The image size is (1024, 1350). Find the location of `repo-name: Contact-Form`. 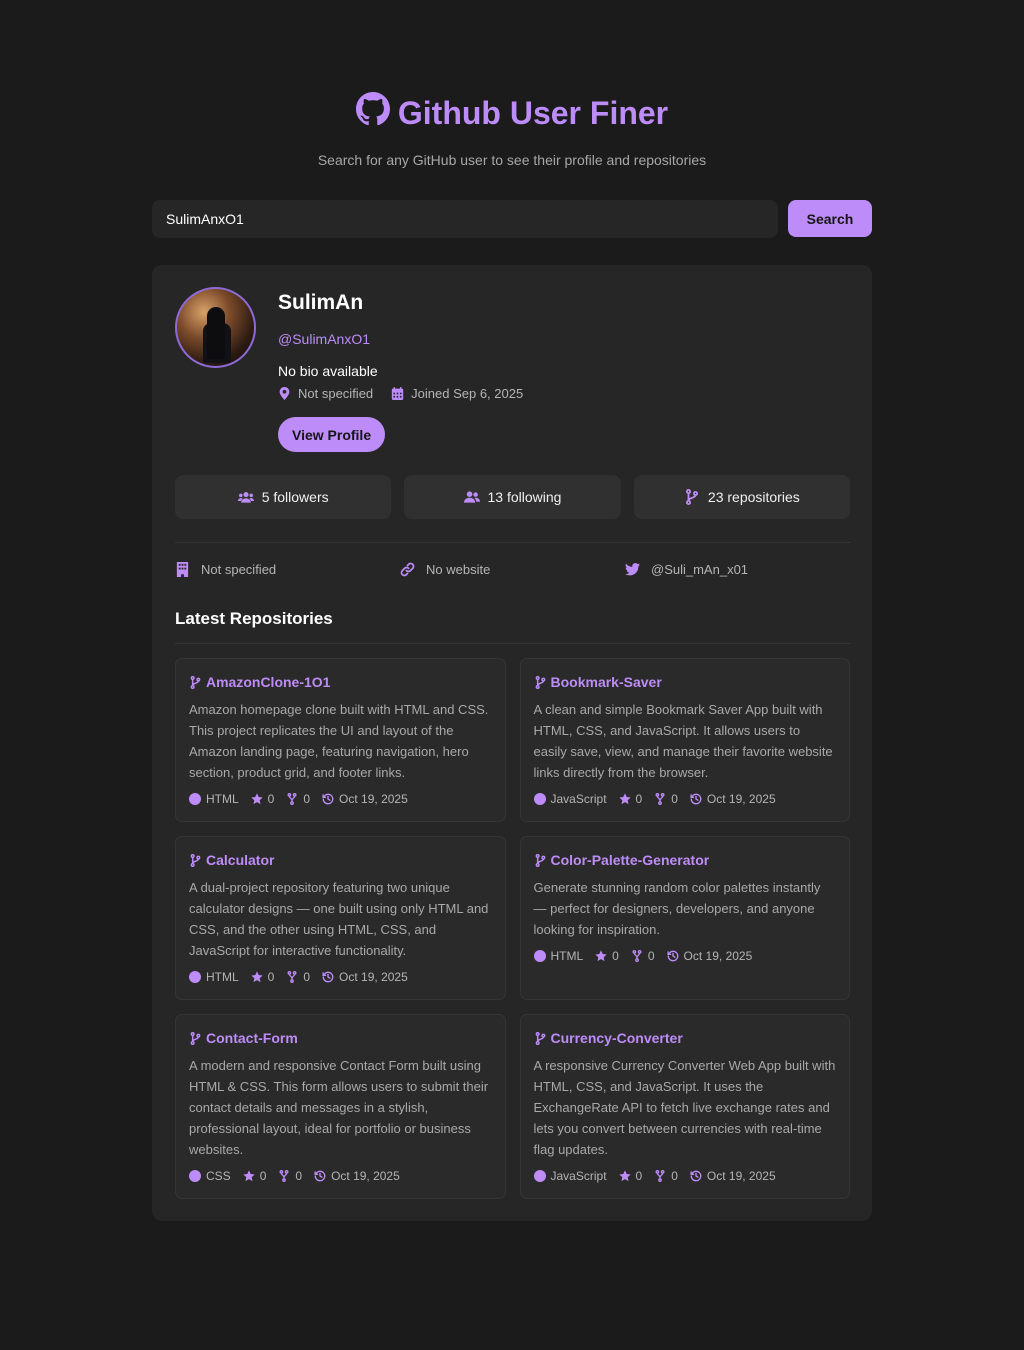

repo-name: Contact-Form is located at coordinates (252, 1038).